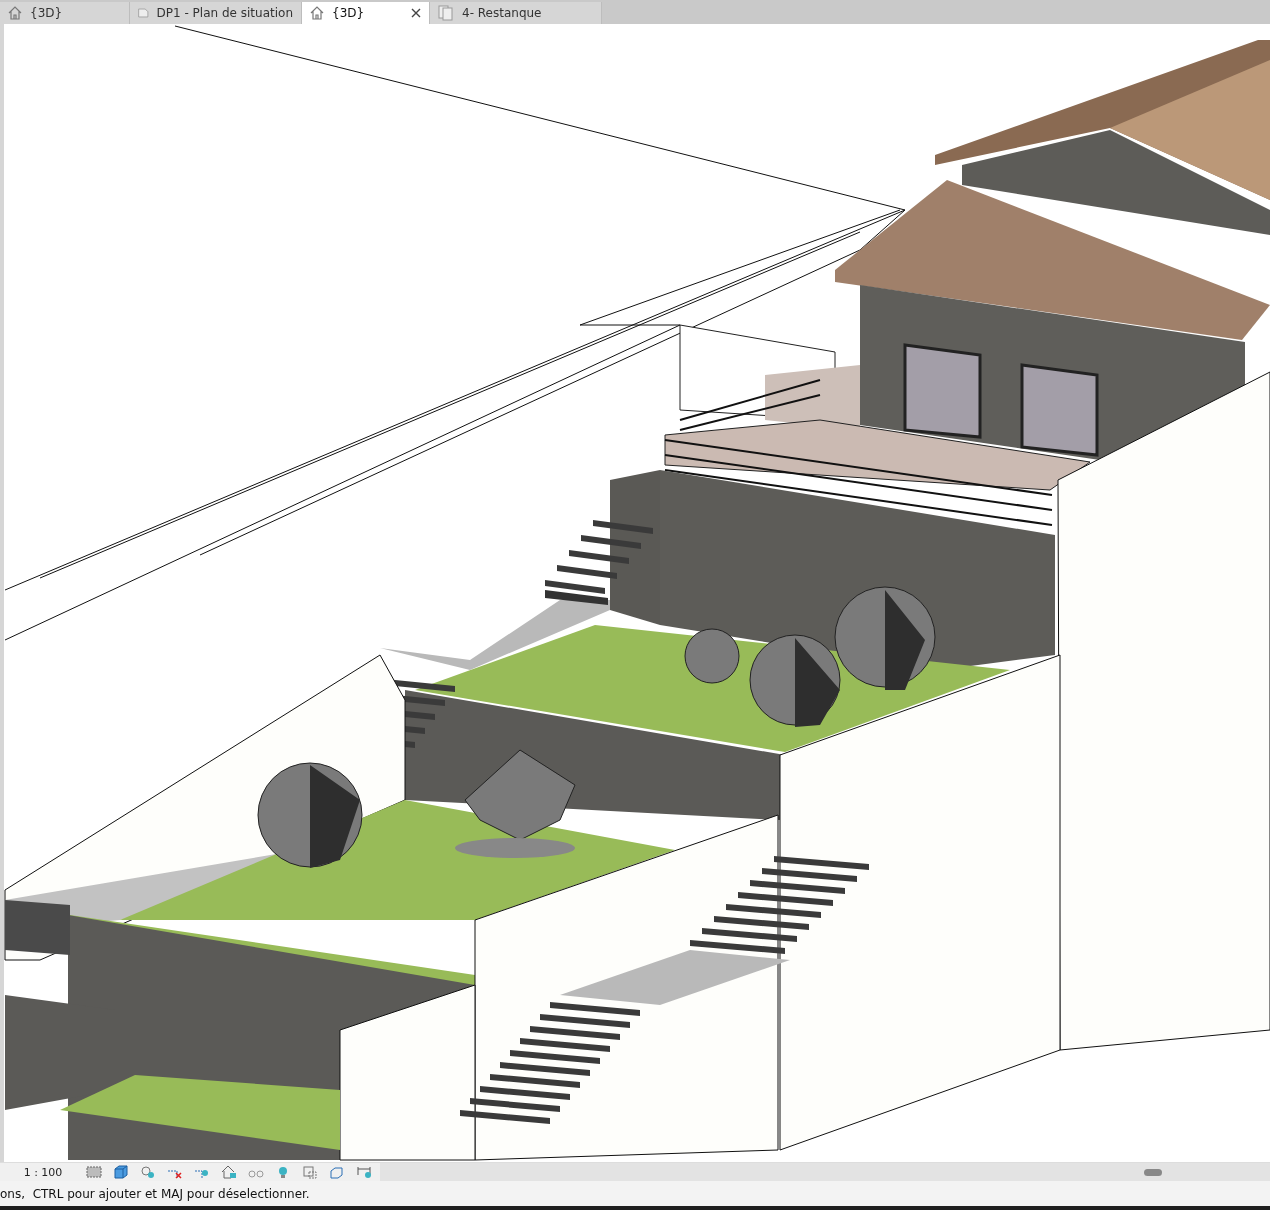 The image size is (1270, 1210). Describe the element at coordinates (43, 1172) in the screenshot. I see `view-scale: 1 : 100` at that location.